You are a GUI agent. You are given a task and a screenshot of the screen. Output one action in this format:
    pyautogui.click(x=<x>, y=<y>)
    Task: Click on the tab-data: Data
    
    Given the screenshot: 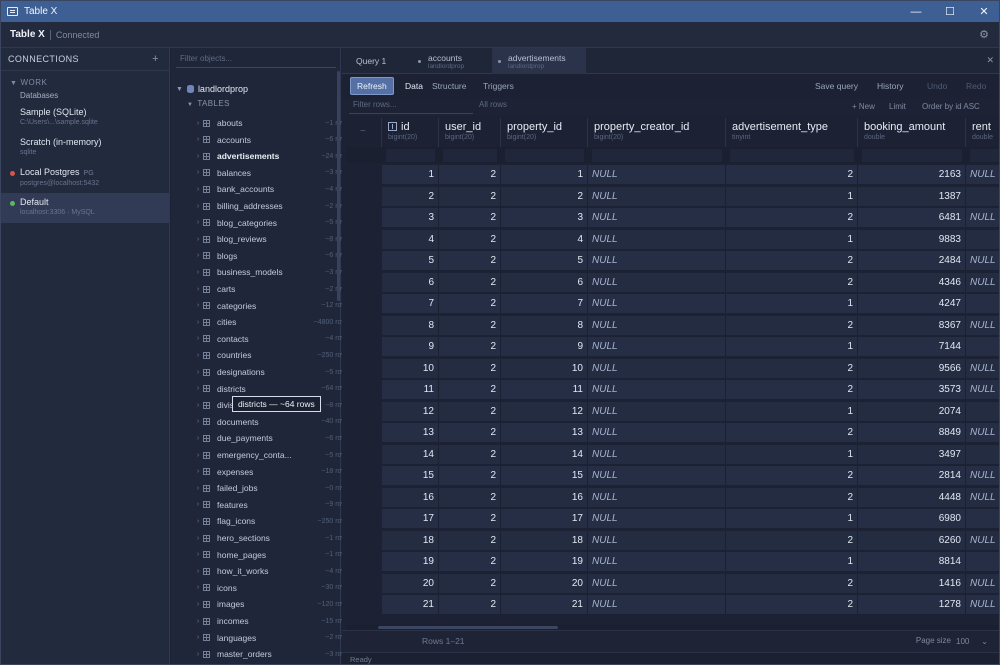 What is the action you would take?
    pyautogui.click(x=414, y=86)
    